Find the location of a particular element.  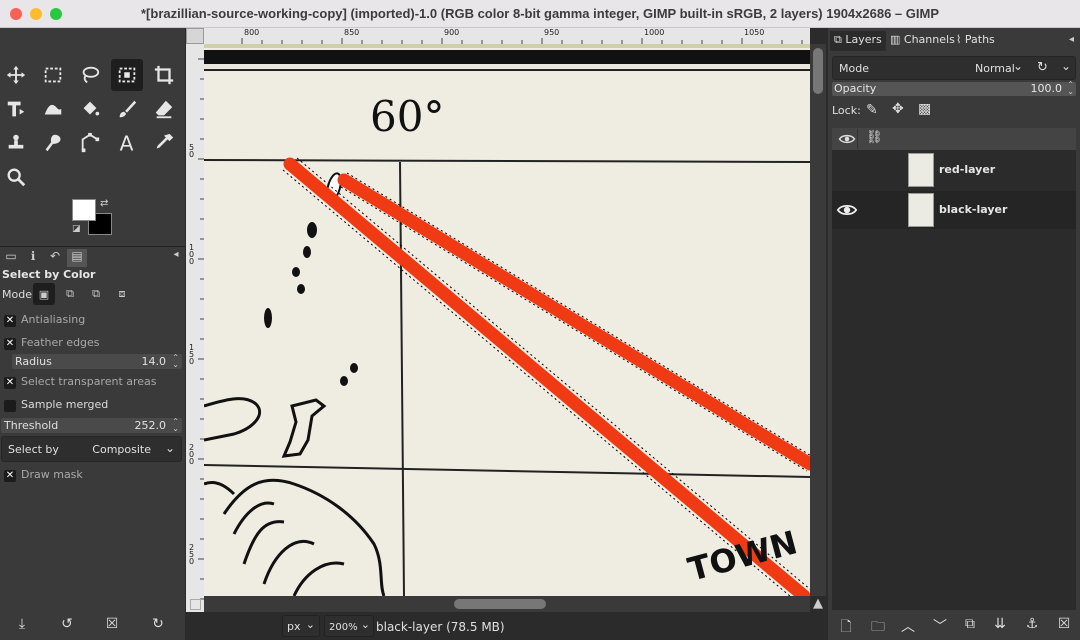

sample-merged-checkbox is located at coordinates (10, 406).